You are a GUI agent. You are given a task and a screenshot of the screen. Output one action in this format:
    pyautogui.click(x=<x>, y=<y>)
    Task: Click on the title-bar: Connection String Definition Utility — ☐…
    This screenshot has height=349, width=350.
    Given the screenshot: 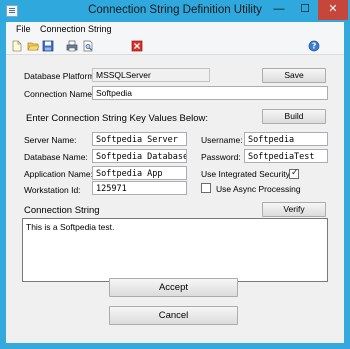 What is the action you would take?
    pyautogui.click(x=175, y=11)
    